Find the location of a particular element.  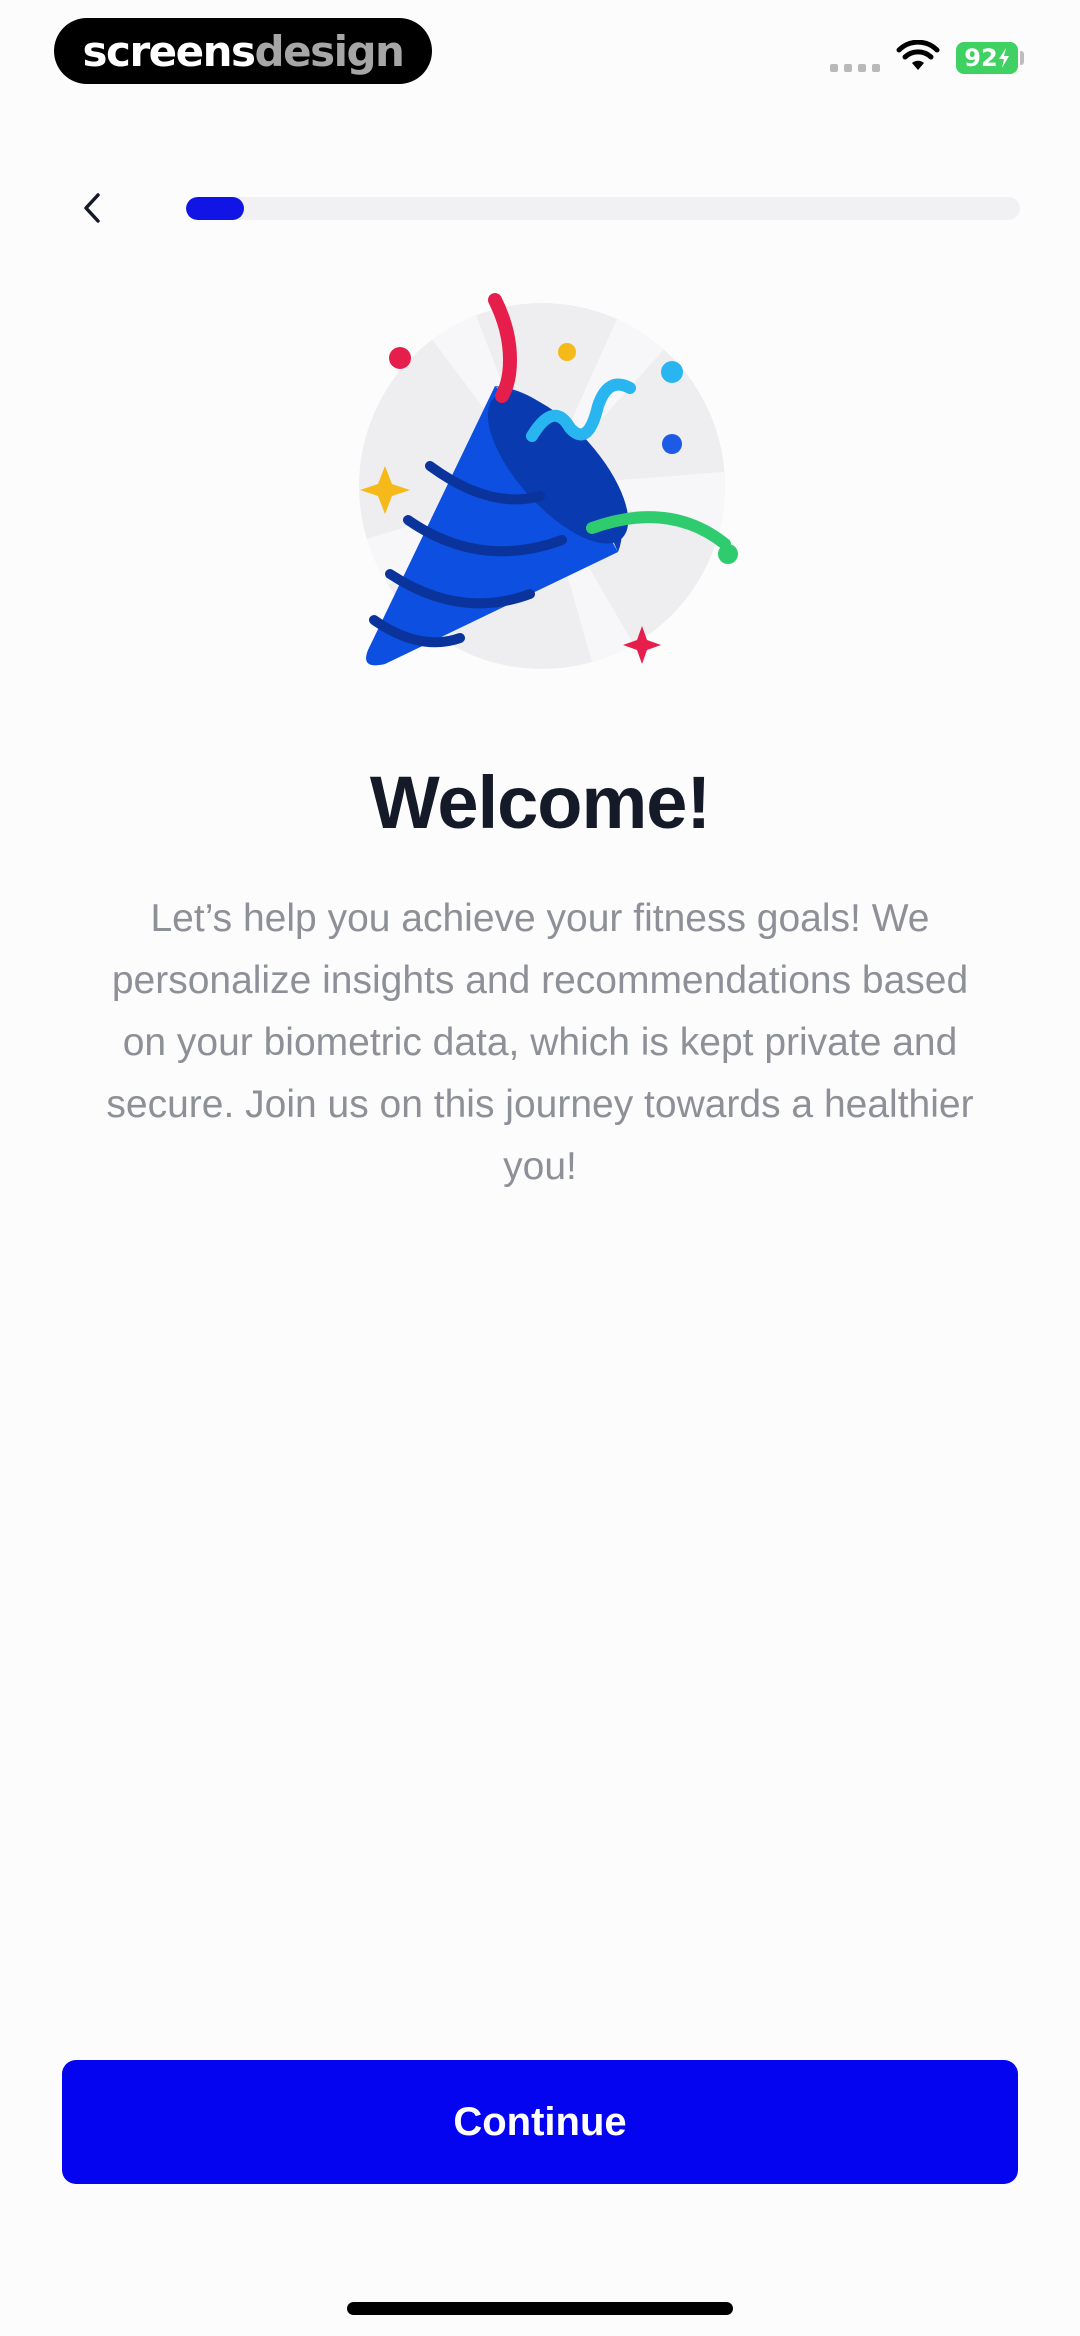

progress-fill is located at coordinates (215, 208).